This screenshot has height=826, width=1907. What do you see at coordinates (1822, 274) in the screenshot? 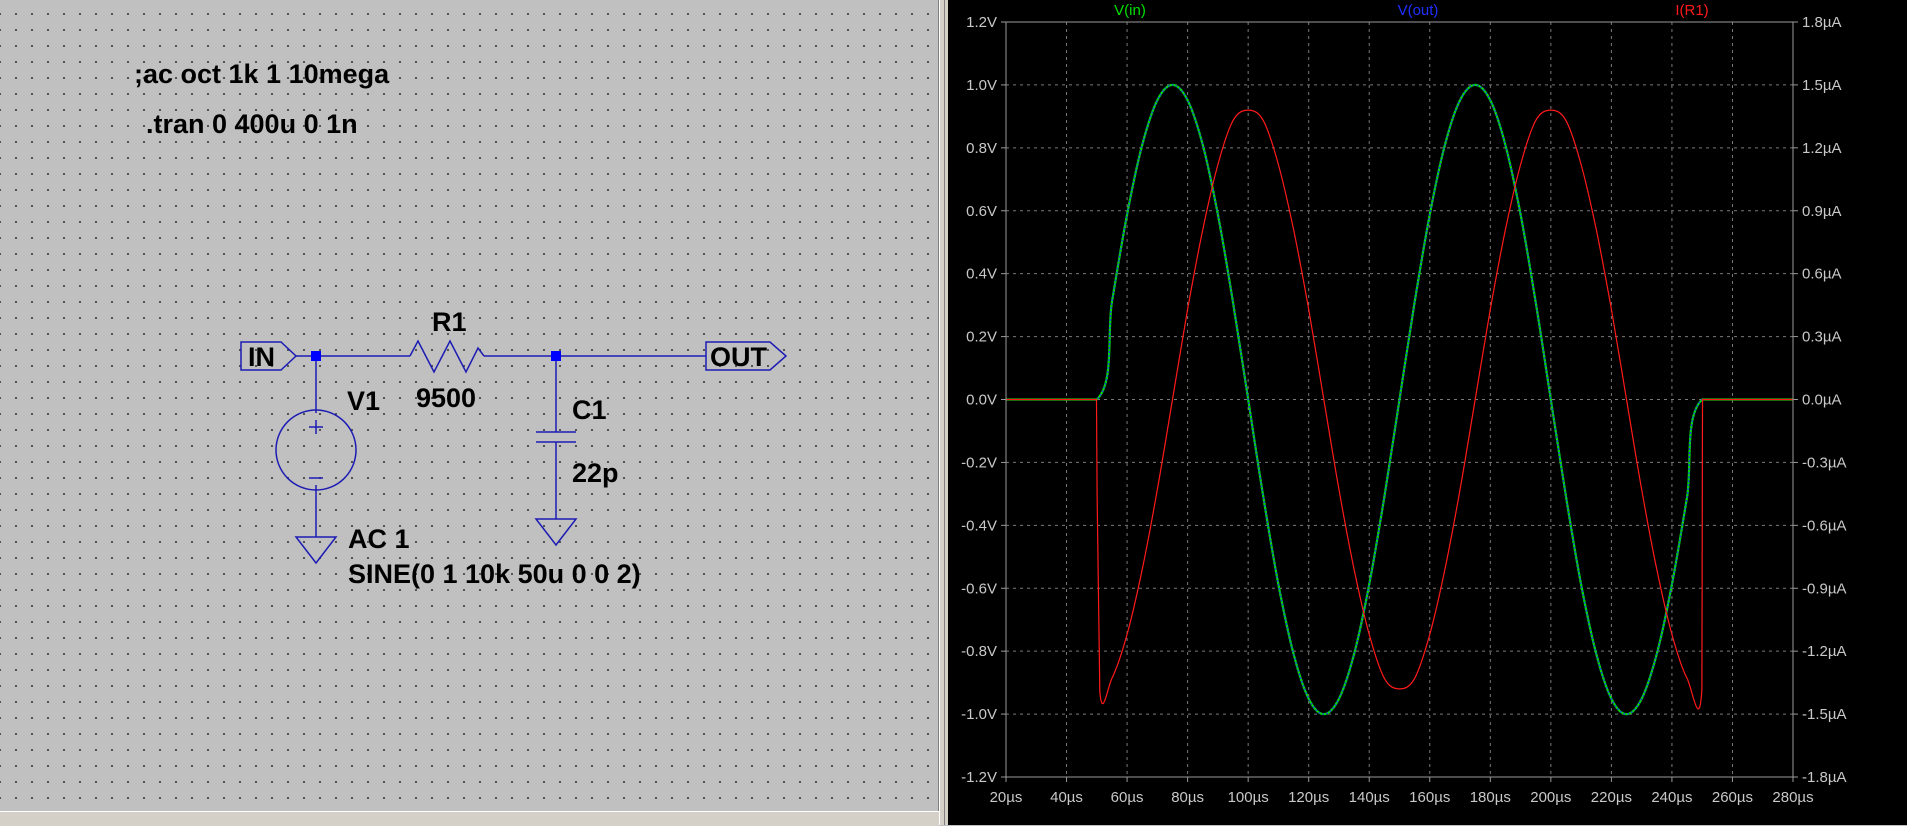
I see `y-right-tick-label: 0.6µA` at bounding box center [1822, 274].